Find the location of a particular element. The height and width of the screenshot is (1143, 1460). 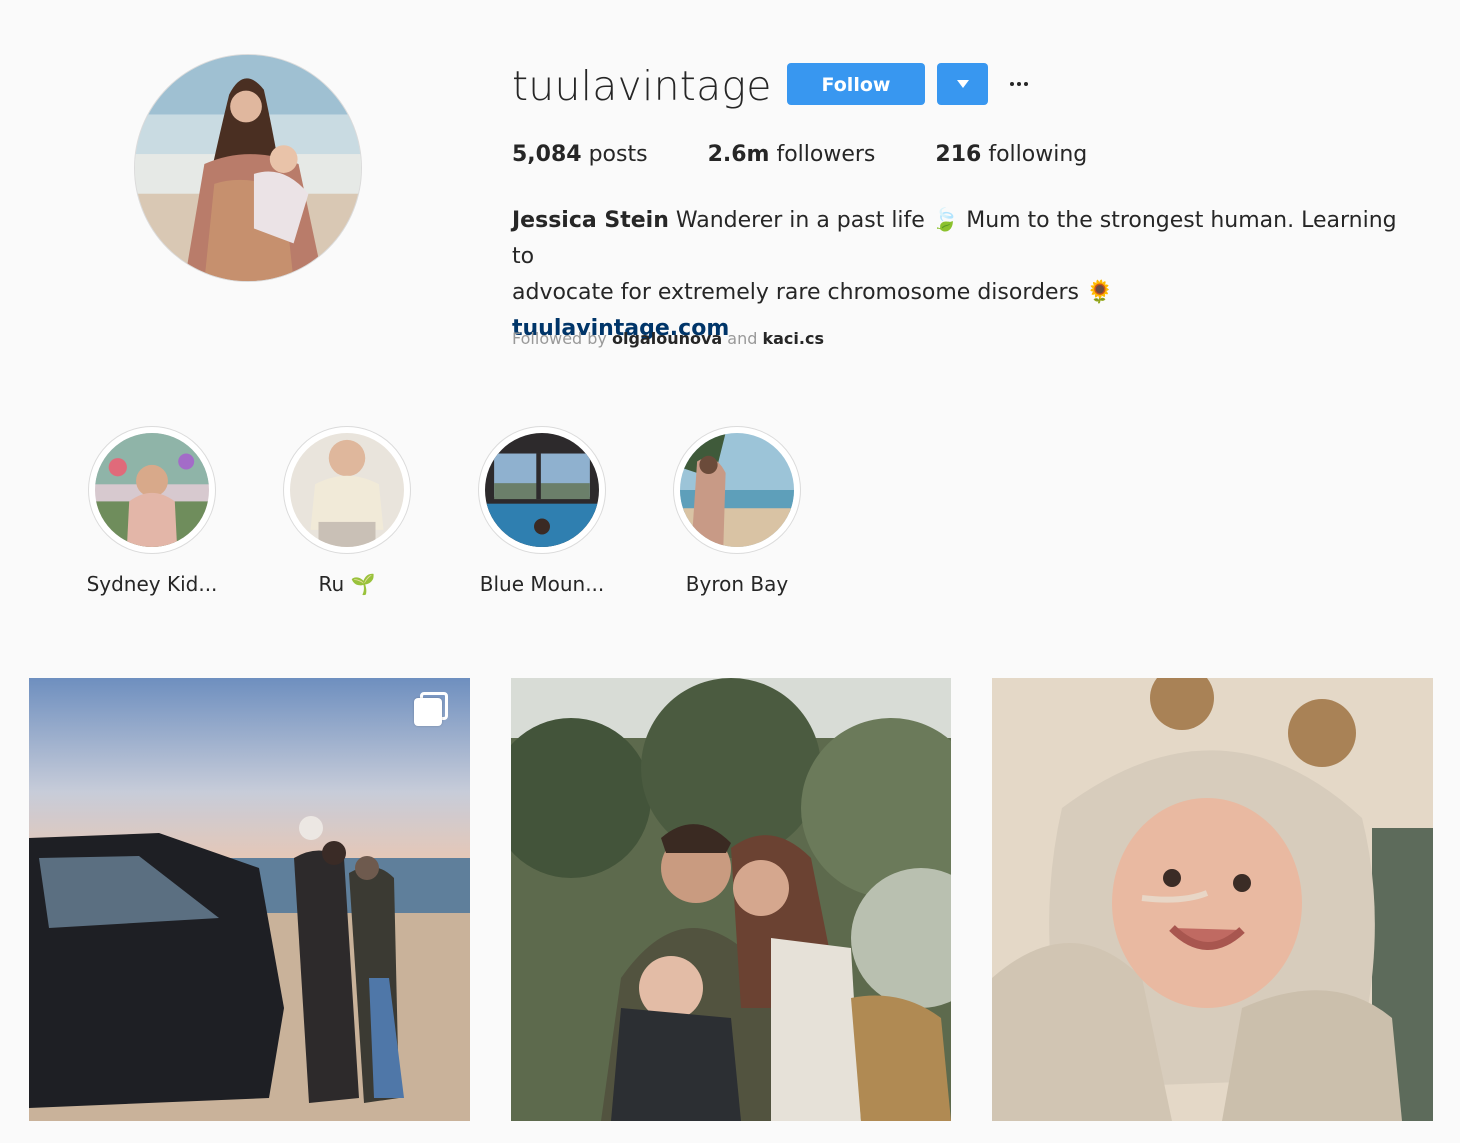

following-count: 216 following is located at coordinates (1011, 154).